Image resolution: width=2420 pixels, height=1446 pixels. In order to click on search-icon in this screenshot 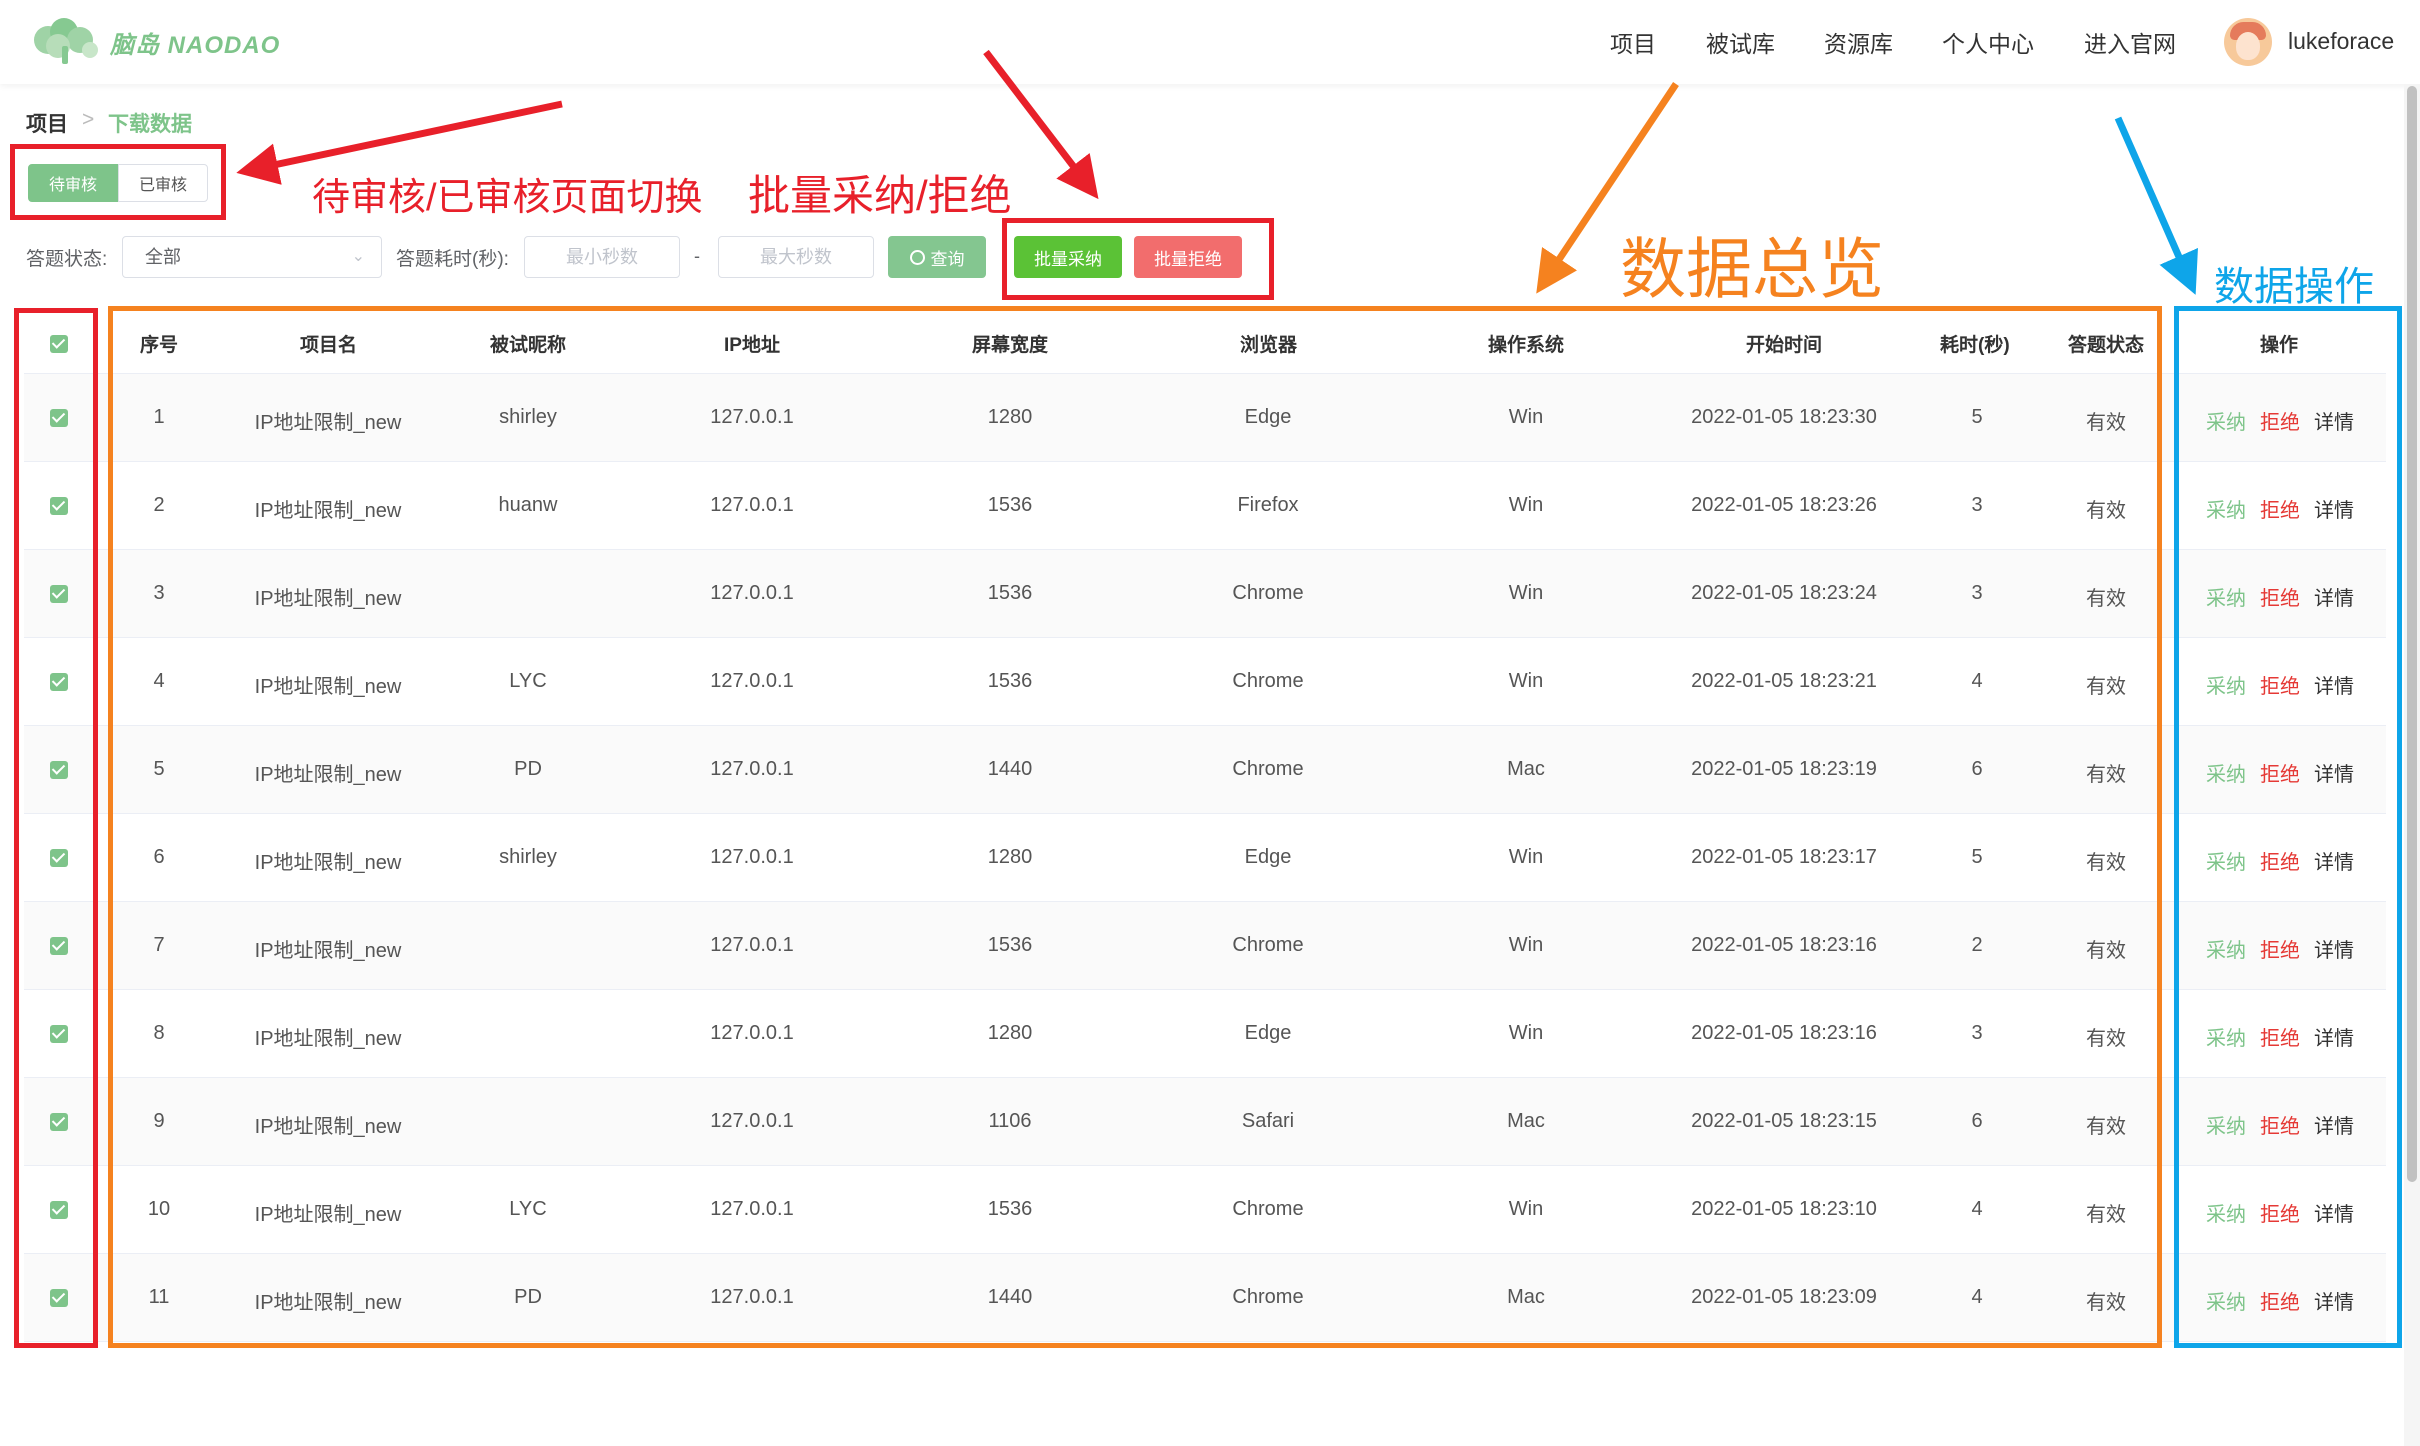, I will do `click(917, 257)`.